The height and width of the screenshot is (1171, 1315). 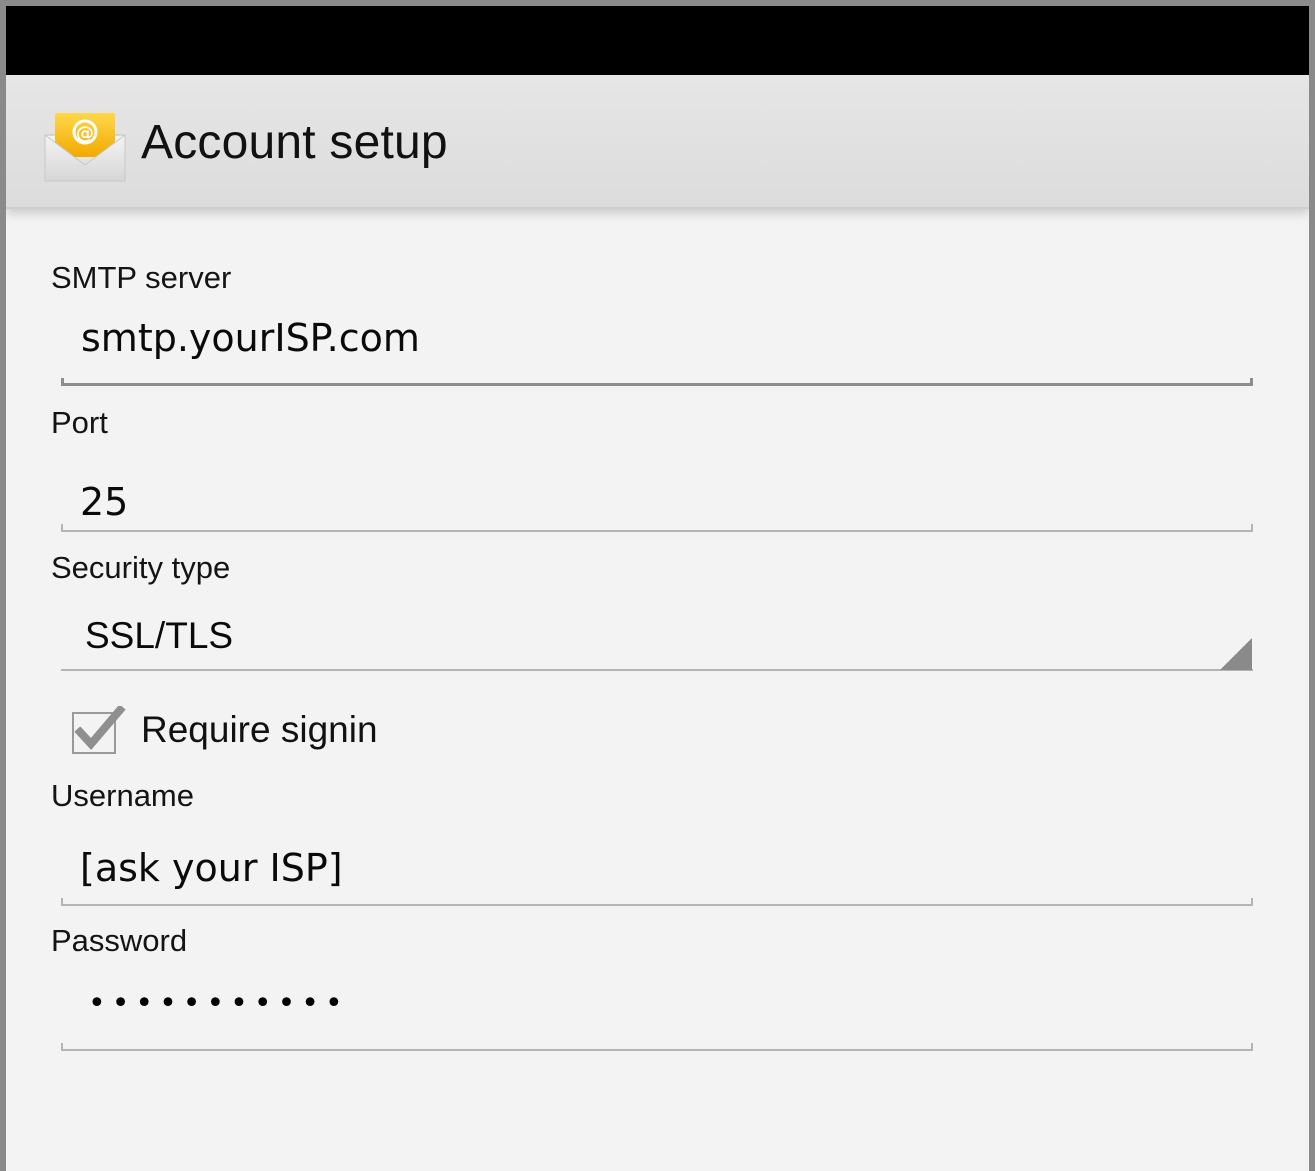 I want to click on require-signin-checkbox, so click(x=99, y=729).